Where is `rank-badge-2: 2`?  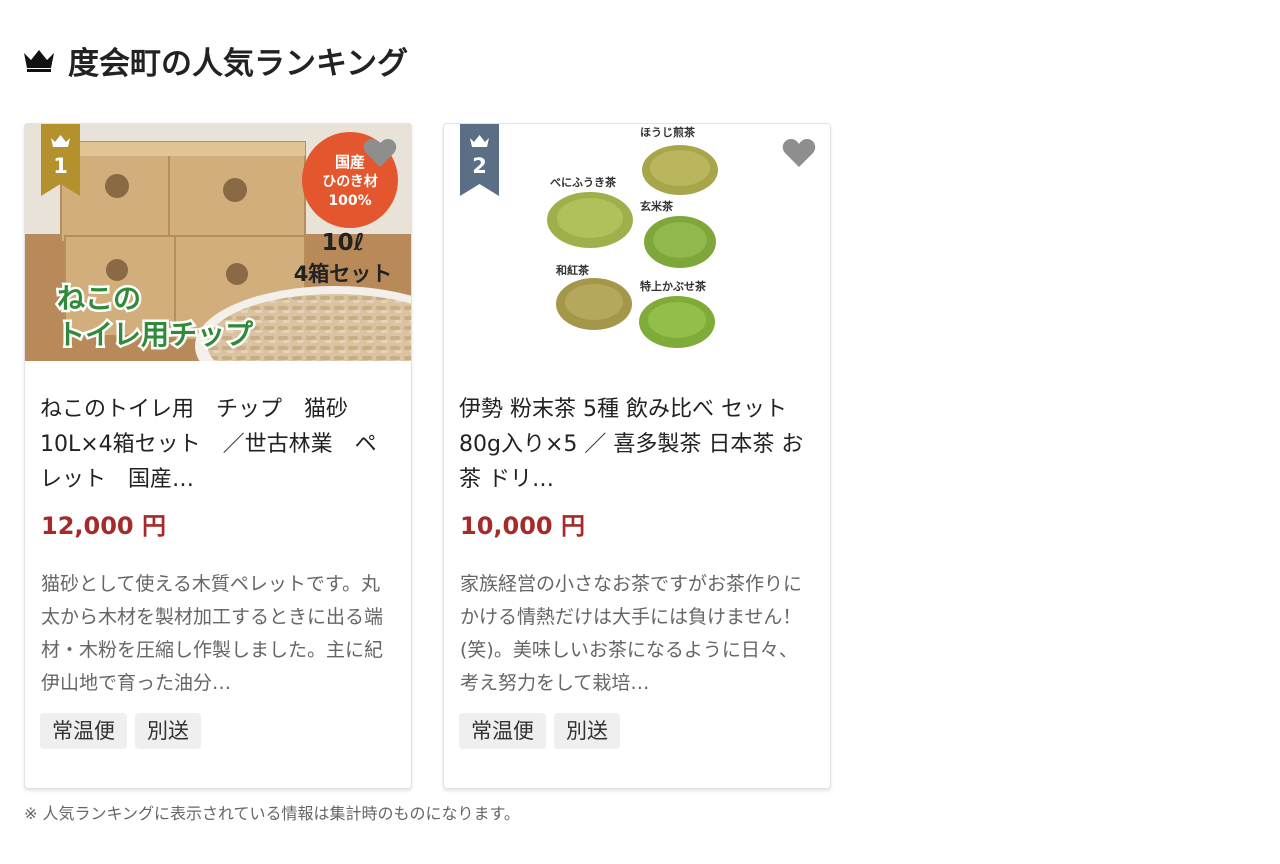
rank-badge-2: 2 is located at coordinates (479, 160).